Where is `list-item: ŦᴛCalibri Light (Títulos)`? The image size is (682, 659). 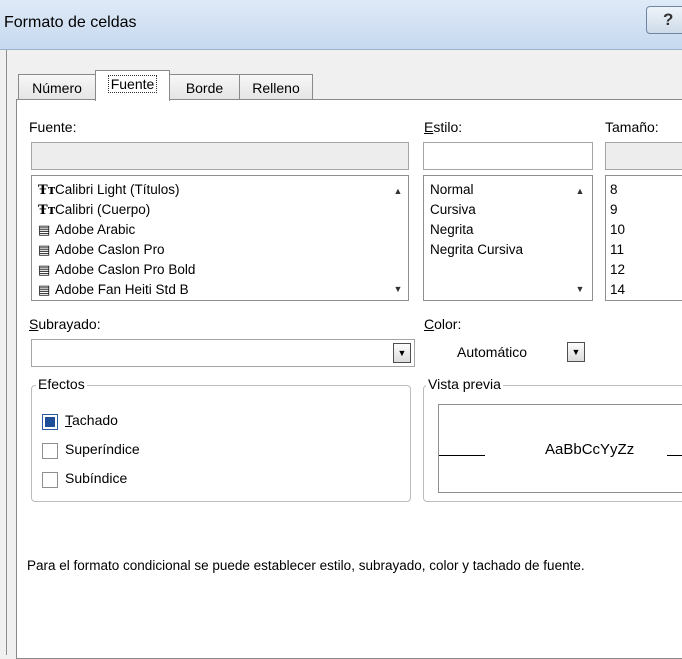 list-item: ŦᴛCalibri Light (Títulos) is located at coordinates (114, 190).